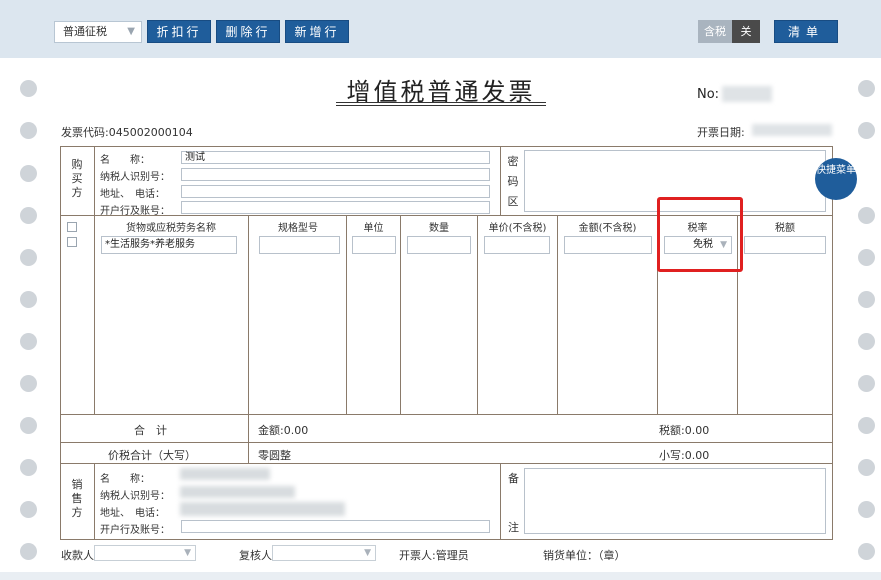 This screenshot has height=580, width=881. What do you see at coordinates (747, 94) in the screenshot?
I see `invoice-number-redacted` at bounding box center [747, 94].